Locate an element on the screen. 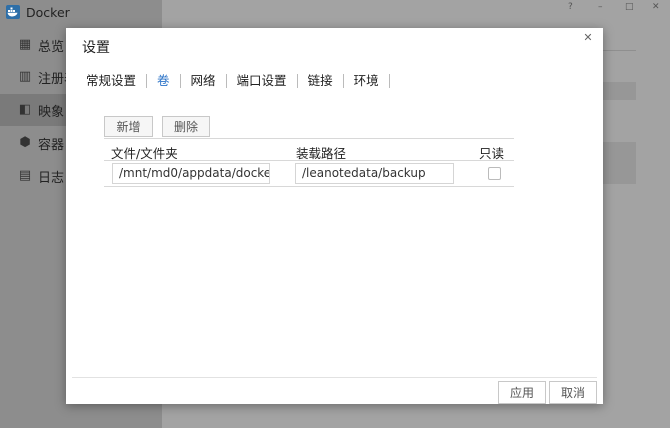  close-icon: ✕ is located at coordinates (588, 38).